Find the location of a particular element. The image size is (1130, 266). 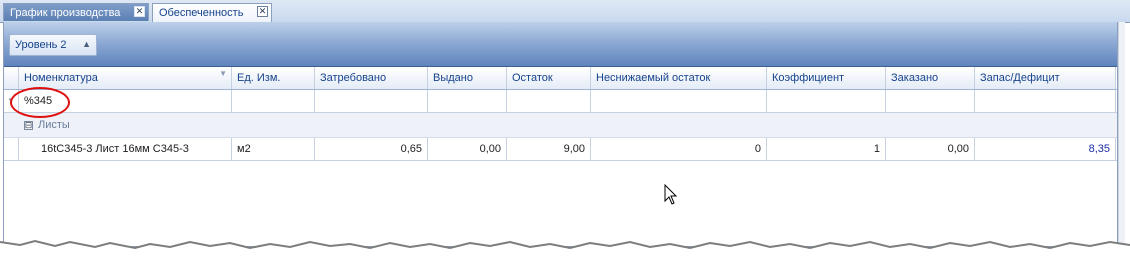

sort-arrow-icon: ▲ is located at coordinates (86, 44).